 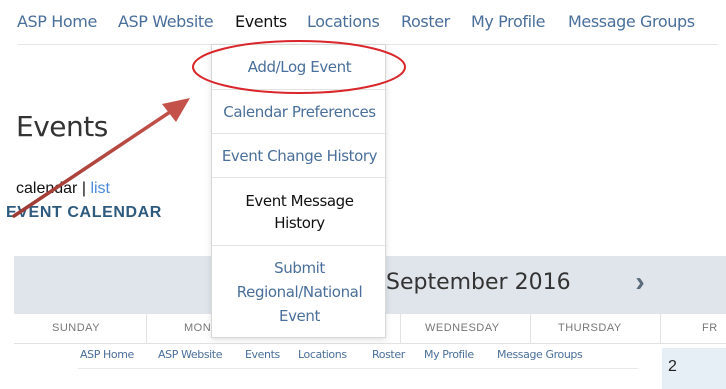 What do you see at coordinates (62, 126) in the screenshot?
I see `page-title: Events` at bounding box center [62, 126].